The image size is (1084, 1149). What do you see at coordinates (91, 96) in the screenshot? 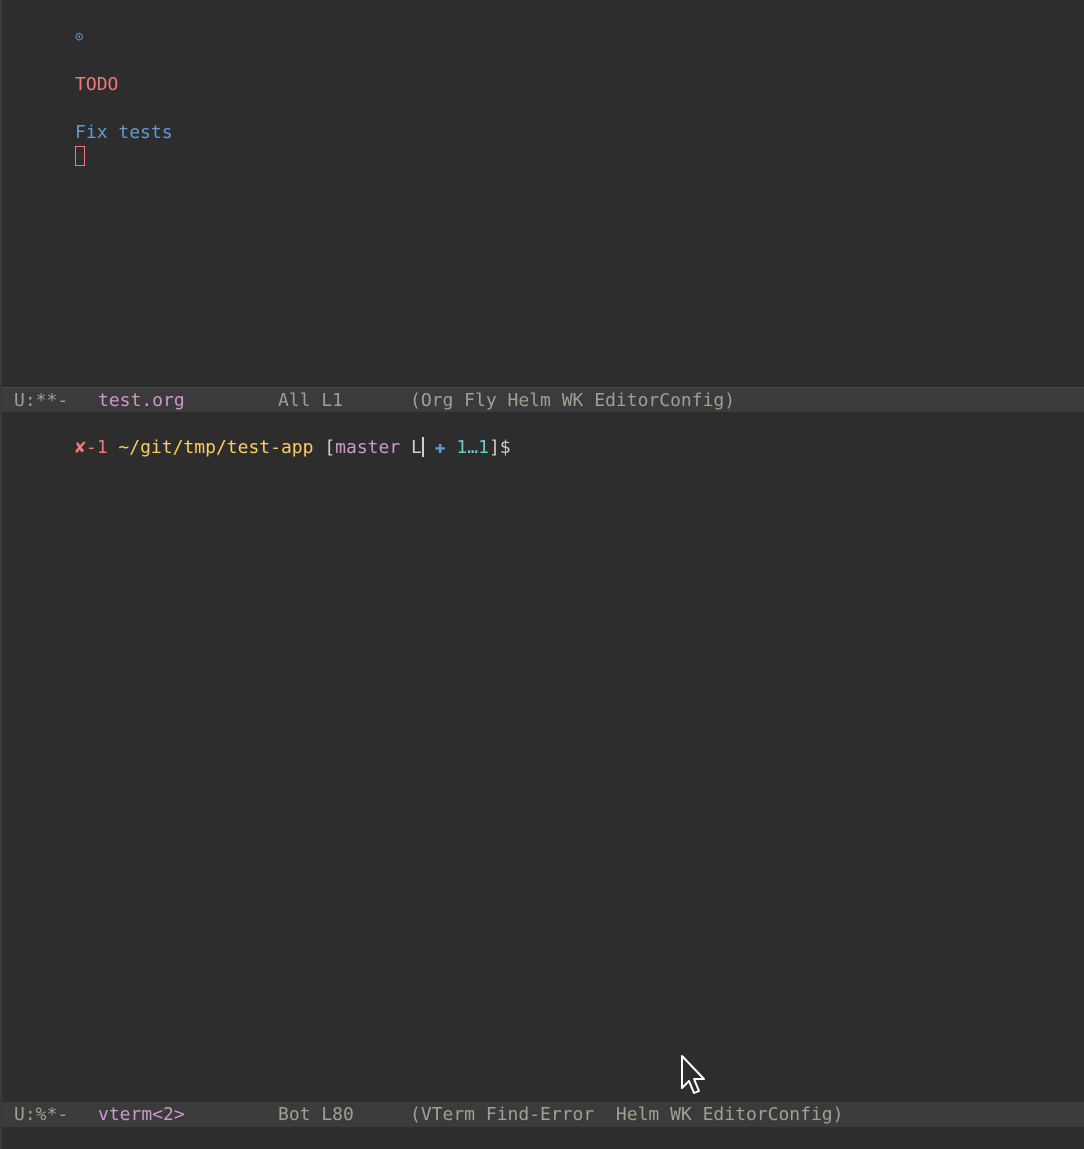
I see `org-heading-line: ⊙ TODO Fix tests` at bounding box center [91, 96].